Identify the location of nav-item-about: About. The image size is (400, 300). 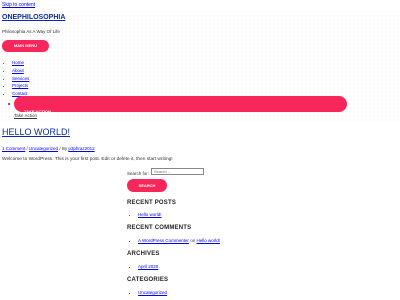
(20, 71).